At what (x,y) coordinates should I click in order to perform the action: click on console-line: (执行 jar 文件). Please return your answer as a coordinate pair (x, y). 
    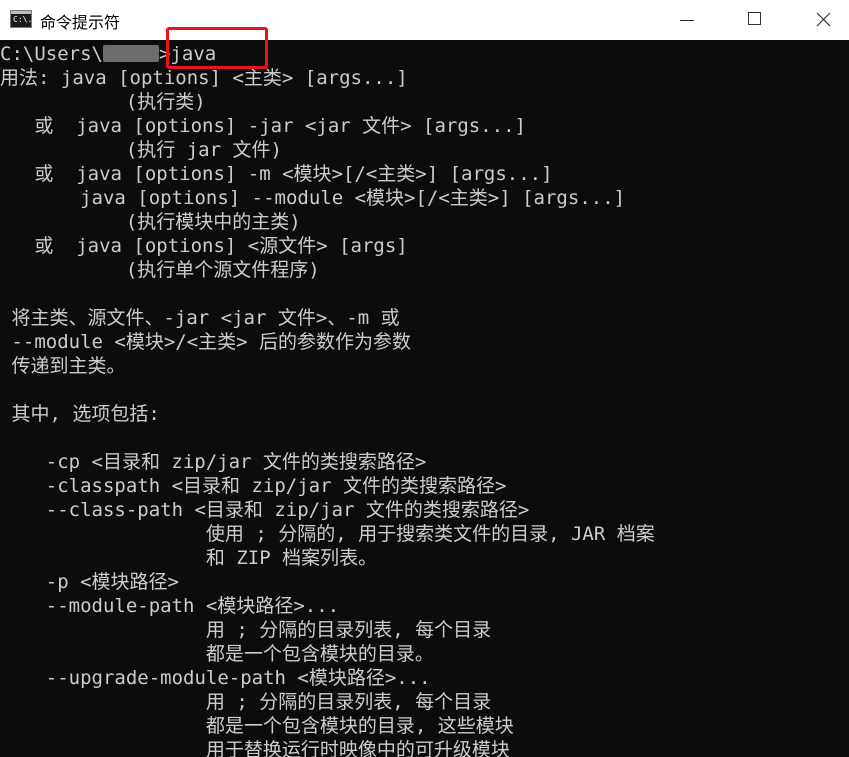
    Looking at the image, I should click on (141, 150).